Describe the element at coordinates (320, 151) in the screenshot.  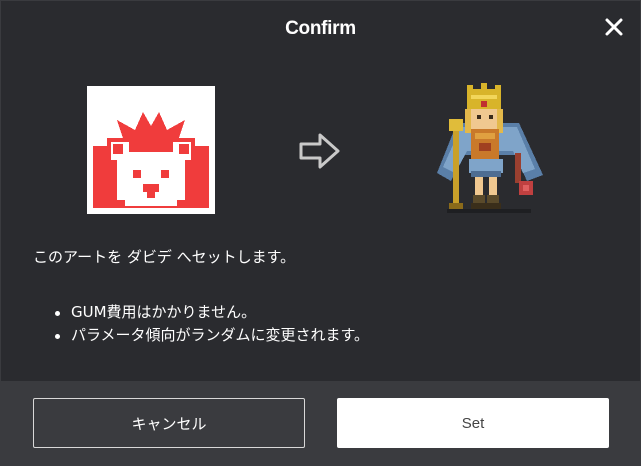
I see `arrow-right-icon` at that location.